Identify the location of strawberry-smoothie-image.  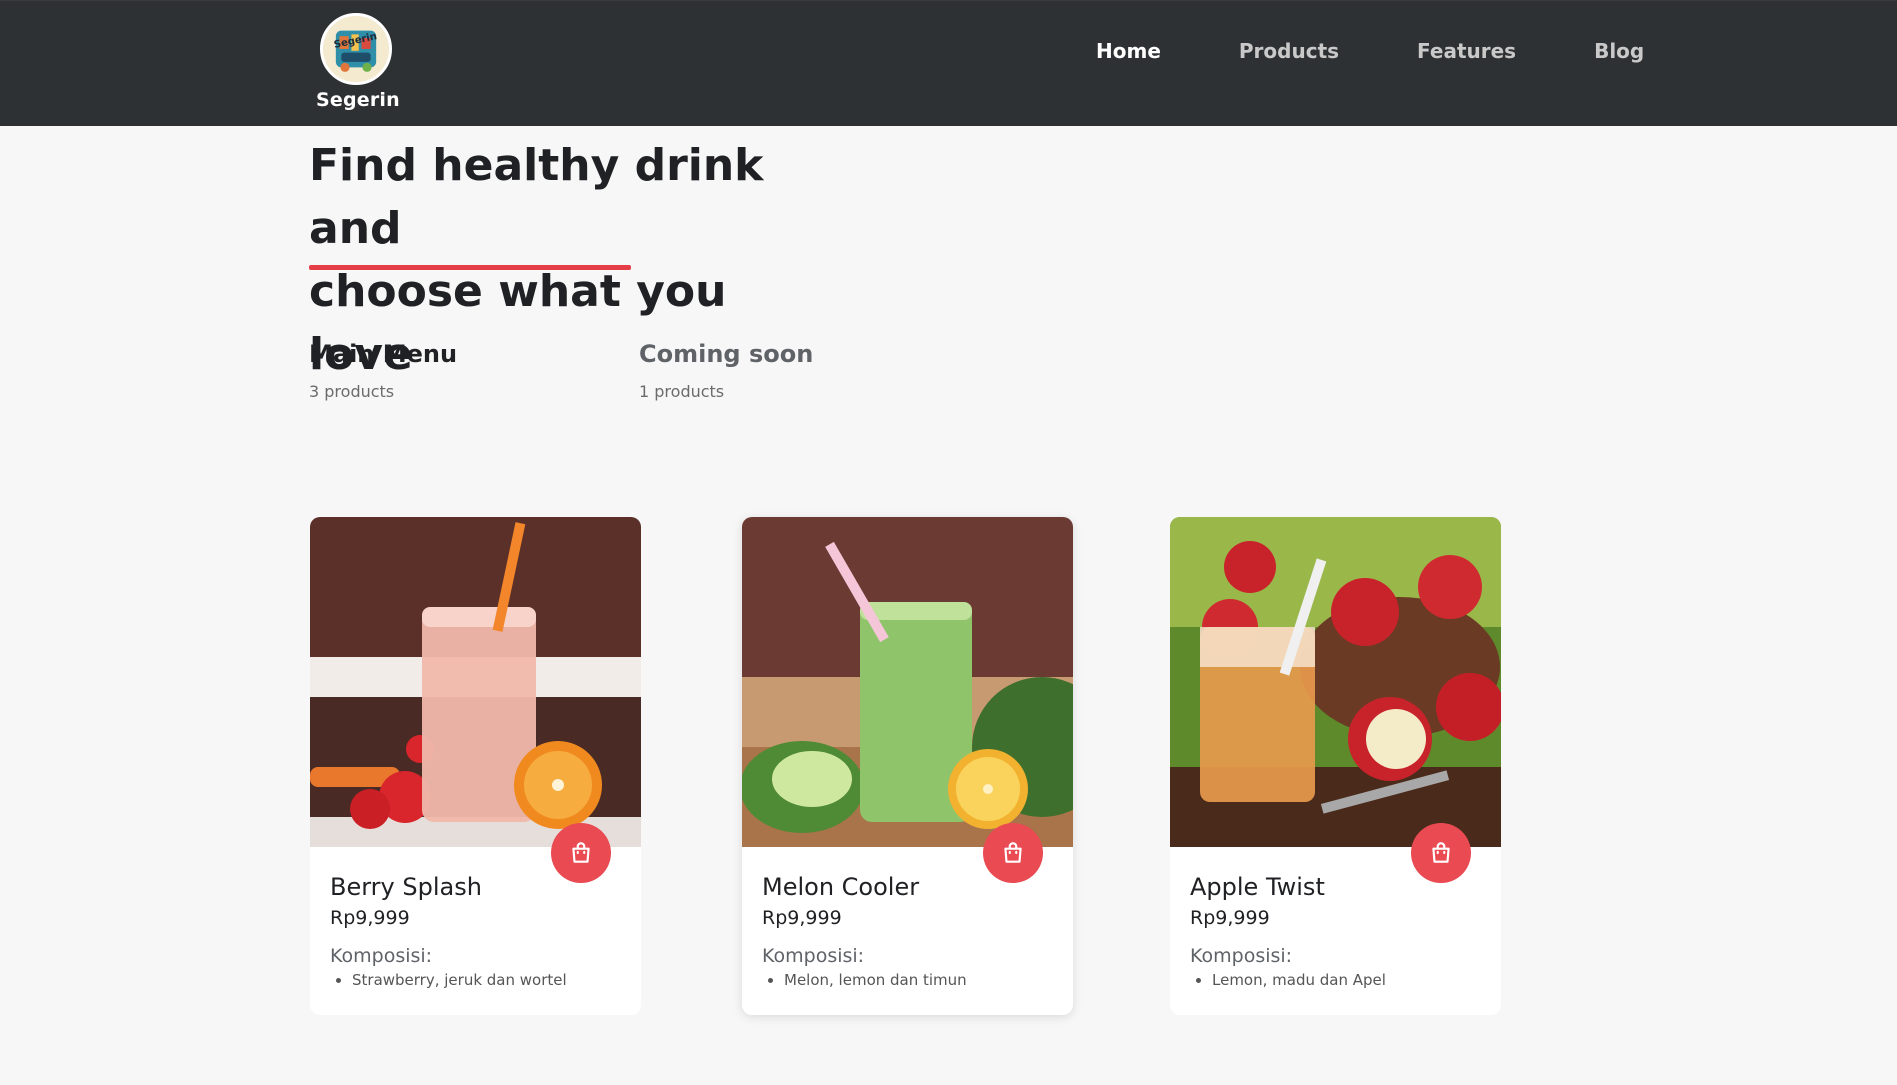
(475, 682).